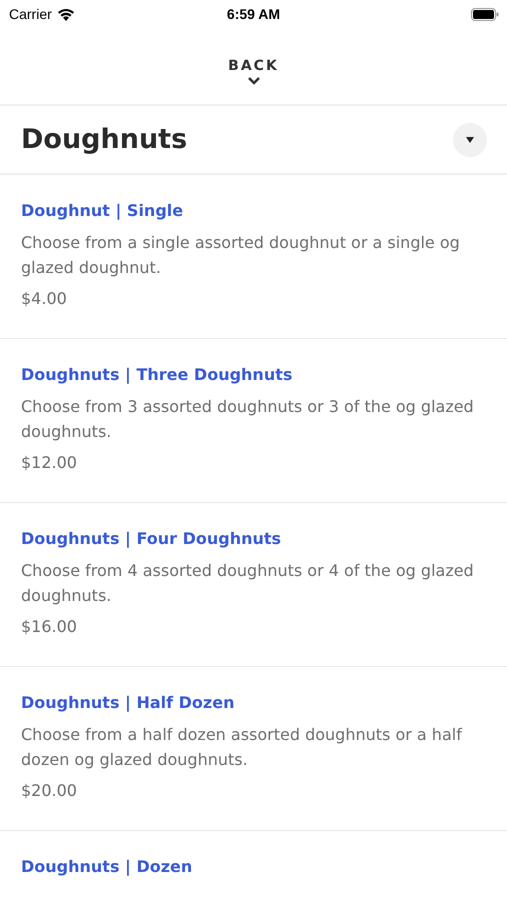  What do you see at coordinates (253, 66) in the screenshot?
I see `back-button: BACK` at bounding box center [253, 66].